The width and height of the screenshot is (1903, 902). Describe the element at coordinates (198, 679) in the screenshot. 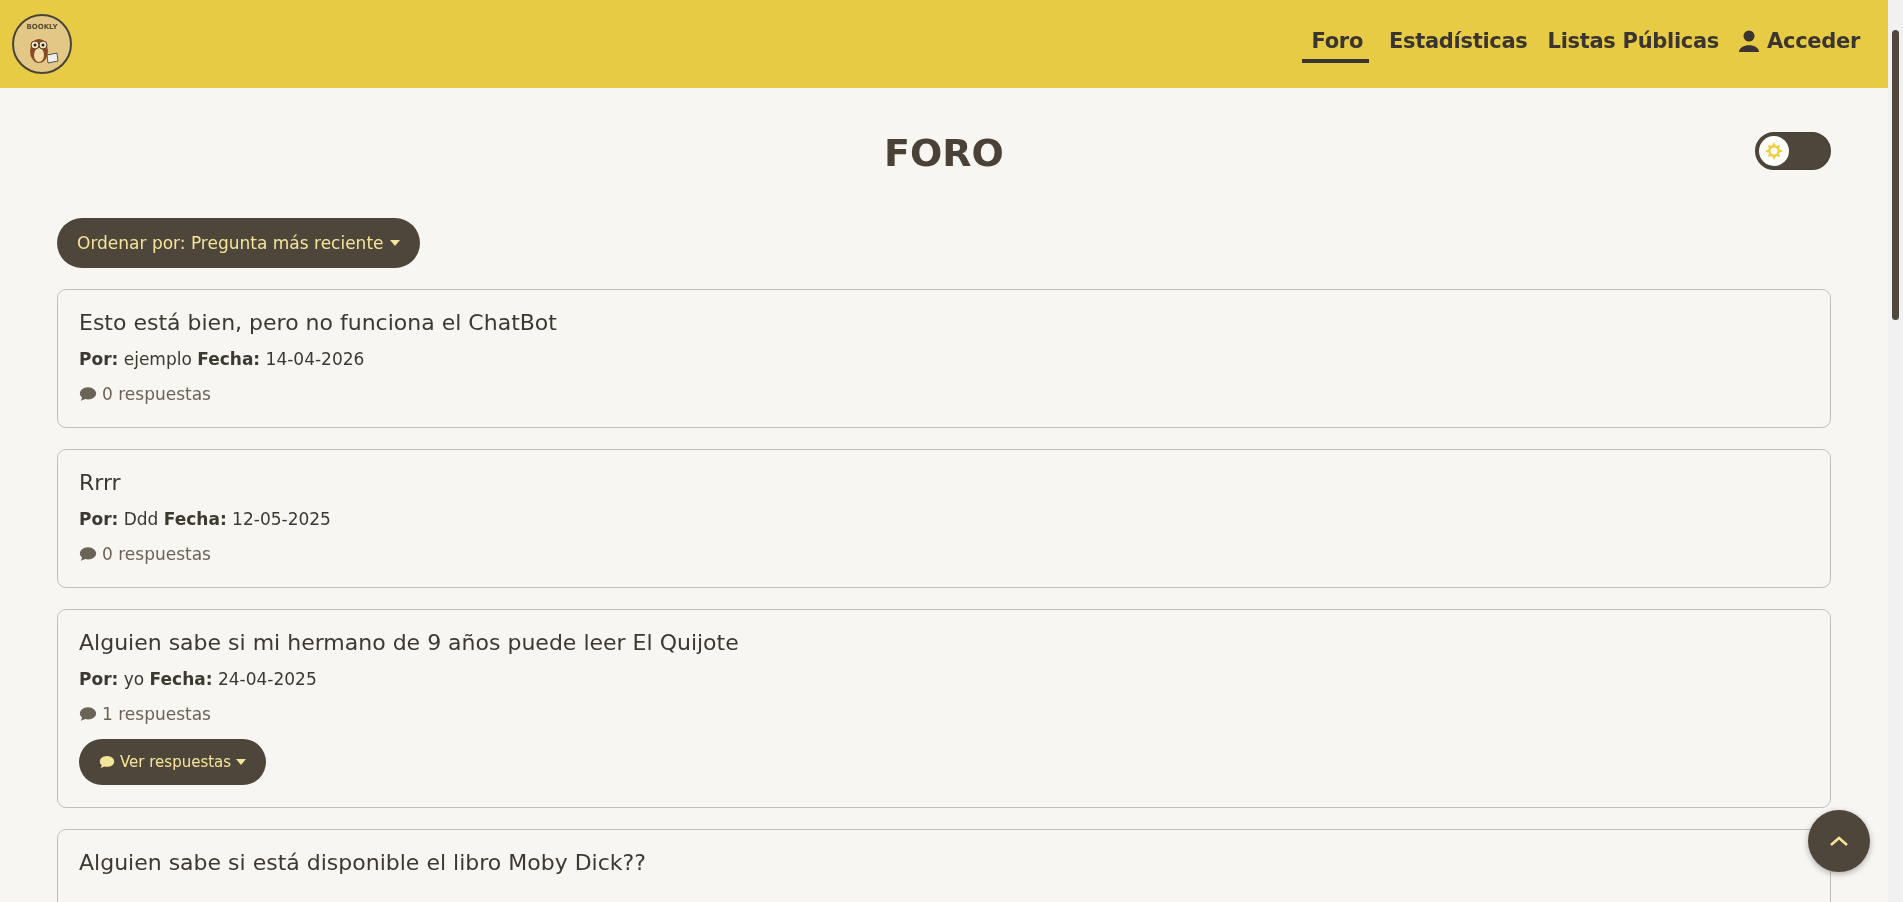

I see `question-meta: Por: yo Fecha: 24-04-2025` at that location.